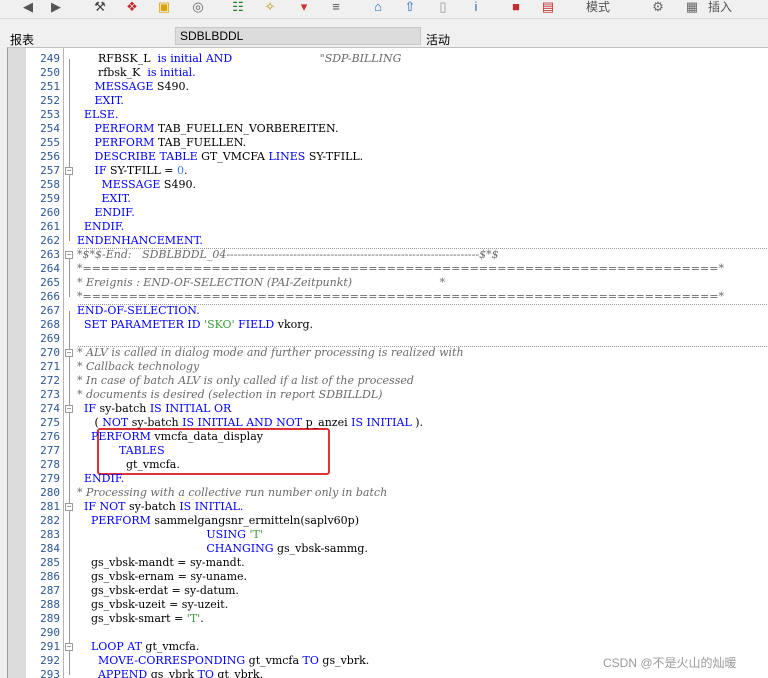 This screenshot has width=768, height=678. I want to click on forward-icon: ▶, so click(56, 7).